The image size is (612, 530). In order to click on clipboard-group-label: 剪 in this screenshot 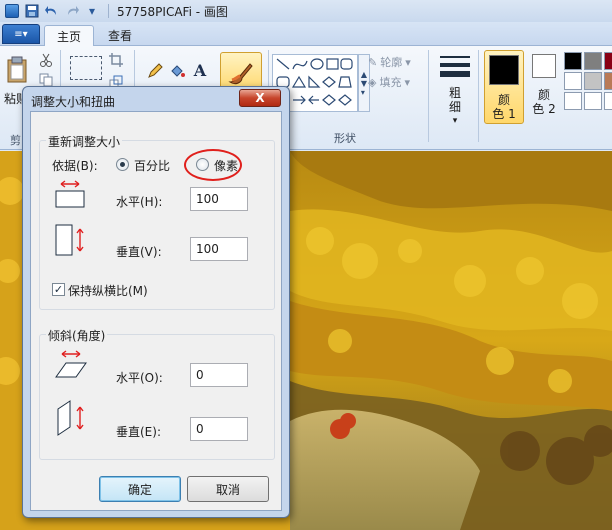, I will do `click(15, 140)`.